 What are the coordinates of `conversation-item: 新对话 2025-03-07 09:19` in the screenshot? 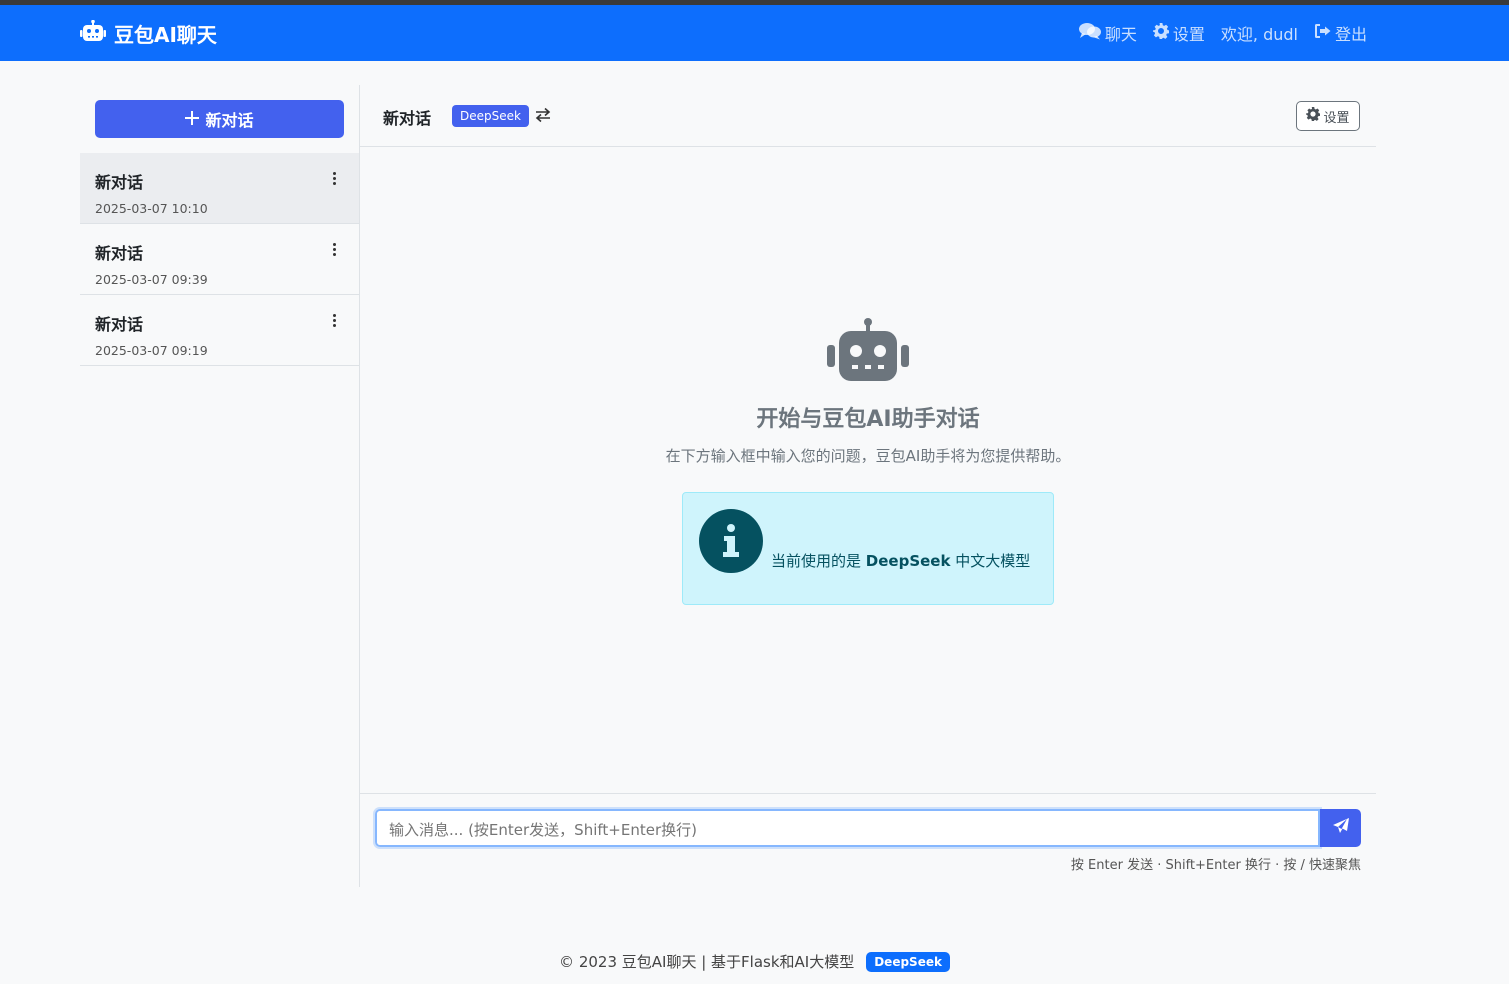 It's located at (219, 330).